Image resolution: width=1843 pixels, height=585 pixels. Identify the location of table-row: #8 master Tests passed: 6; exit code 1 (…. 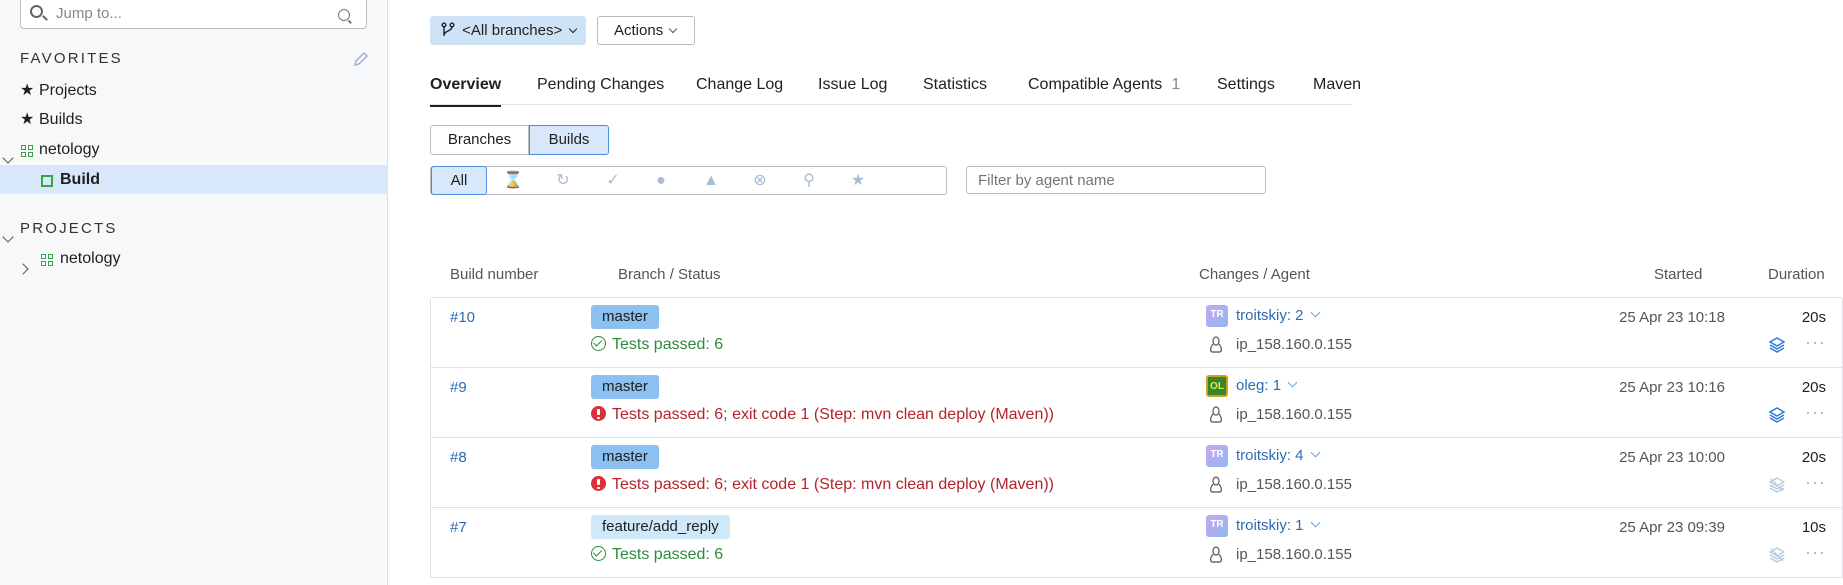
(1136, 473).